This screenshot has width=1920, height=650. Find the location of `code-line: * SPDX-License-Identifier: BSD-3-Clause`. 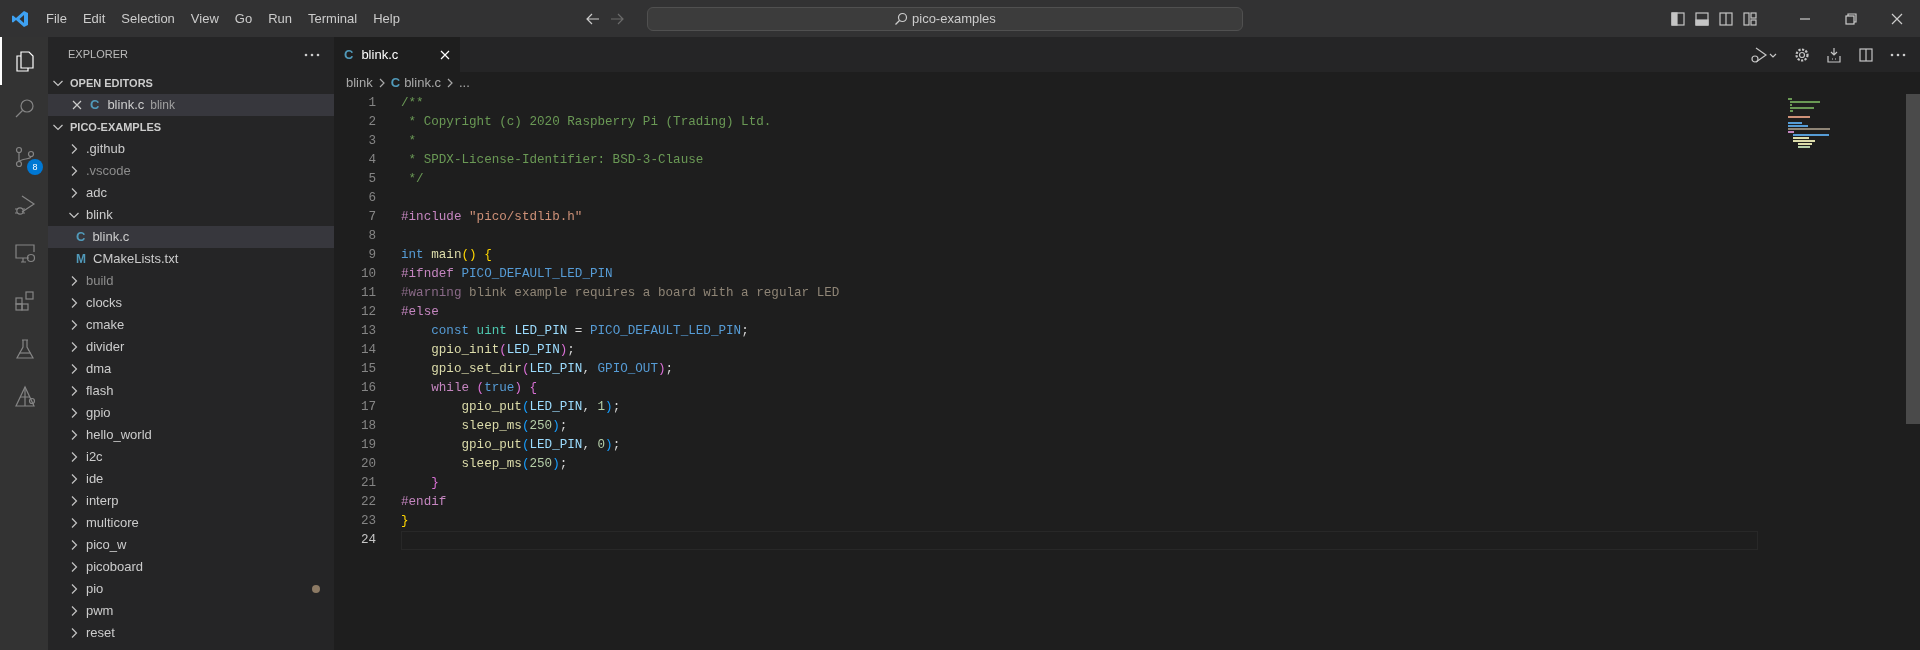

code-line: * SPDX-License-Identifier: BSD-3-Clause is located at coordinates (556, 160).